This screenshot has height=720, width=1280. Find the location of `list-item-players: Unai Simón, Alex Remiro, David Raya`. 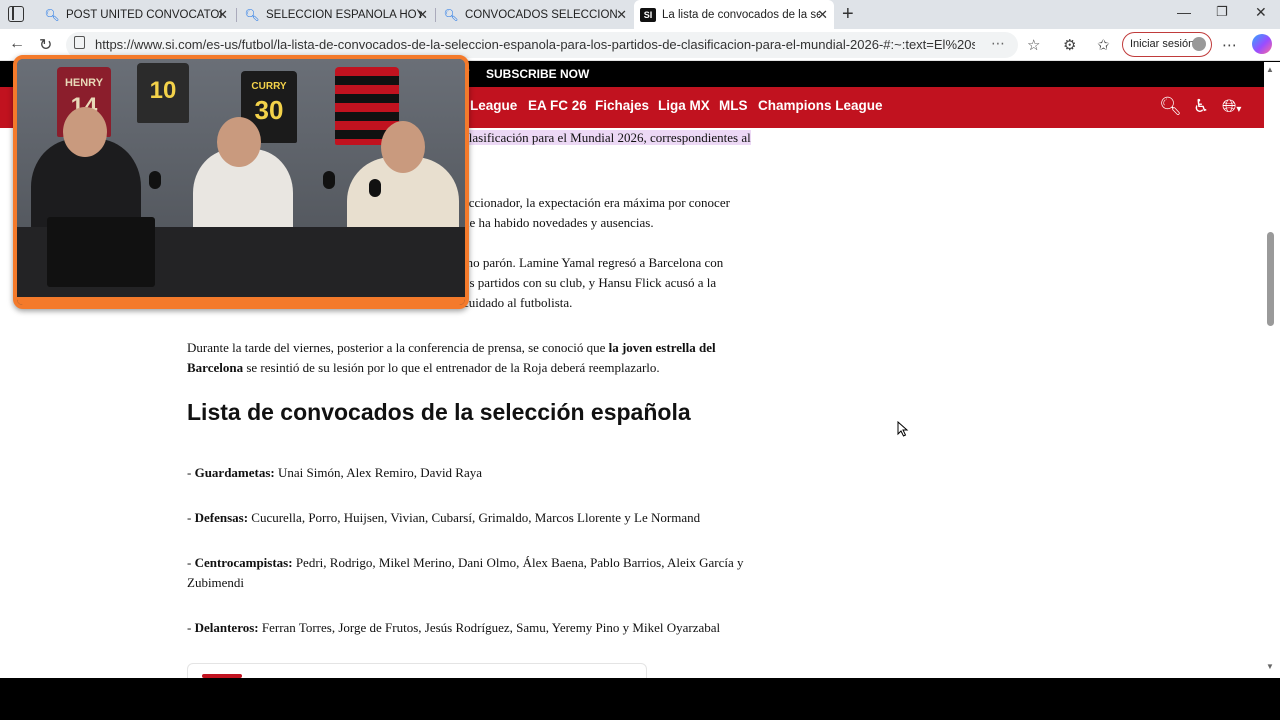

list-item-players: Unai Simón, Alex Remiro, David Raya is located at coordinates (380, 472).